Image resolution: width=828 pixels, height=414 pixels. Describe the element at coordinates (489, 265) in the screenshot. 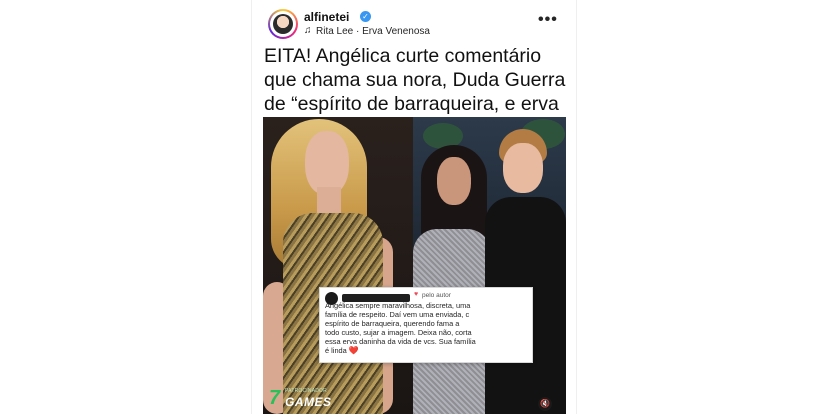

I see `photo-right-panel` at that location.